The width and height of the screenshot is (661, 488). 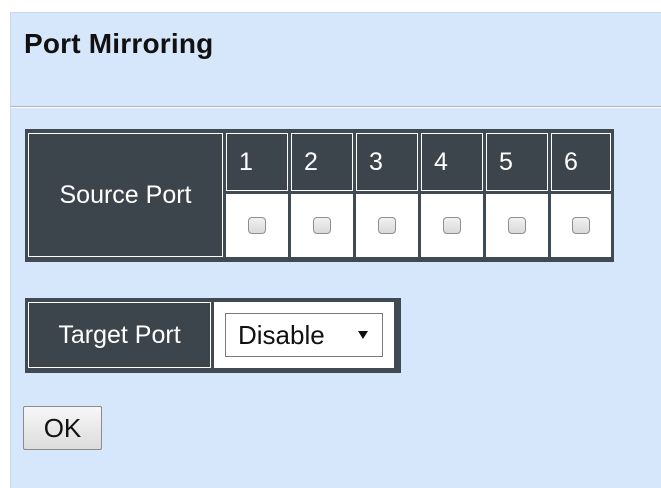 I want to click on port-number: 1, so click(x=246, y=161).